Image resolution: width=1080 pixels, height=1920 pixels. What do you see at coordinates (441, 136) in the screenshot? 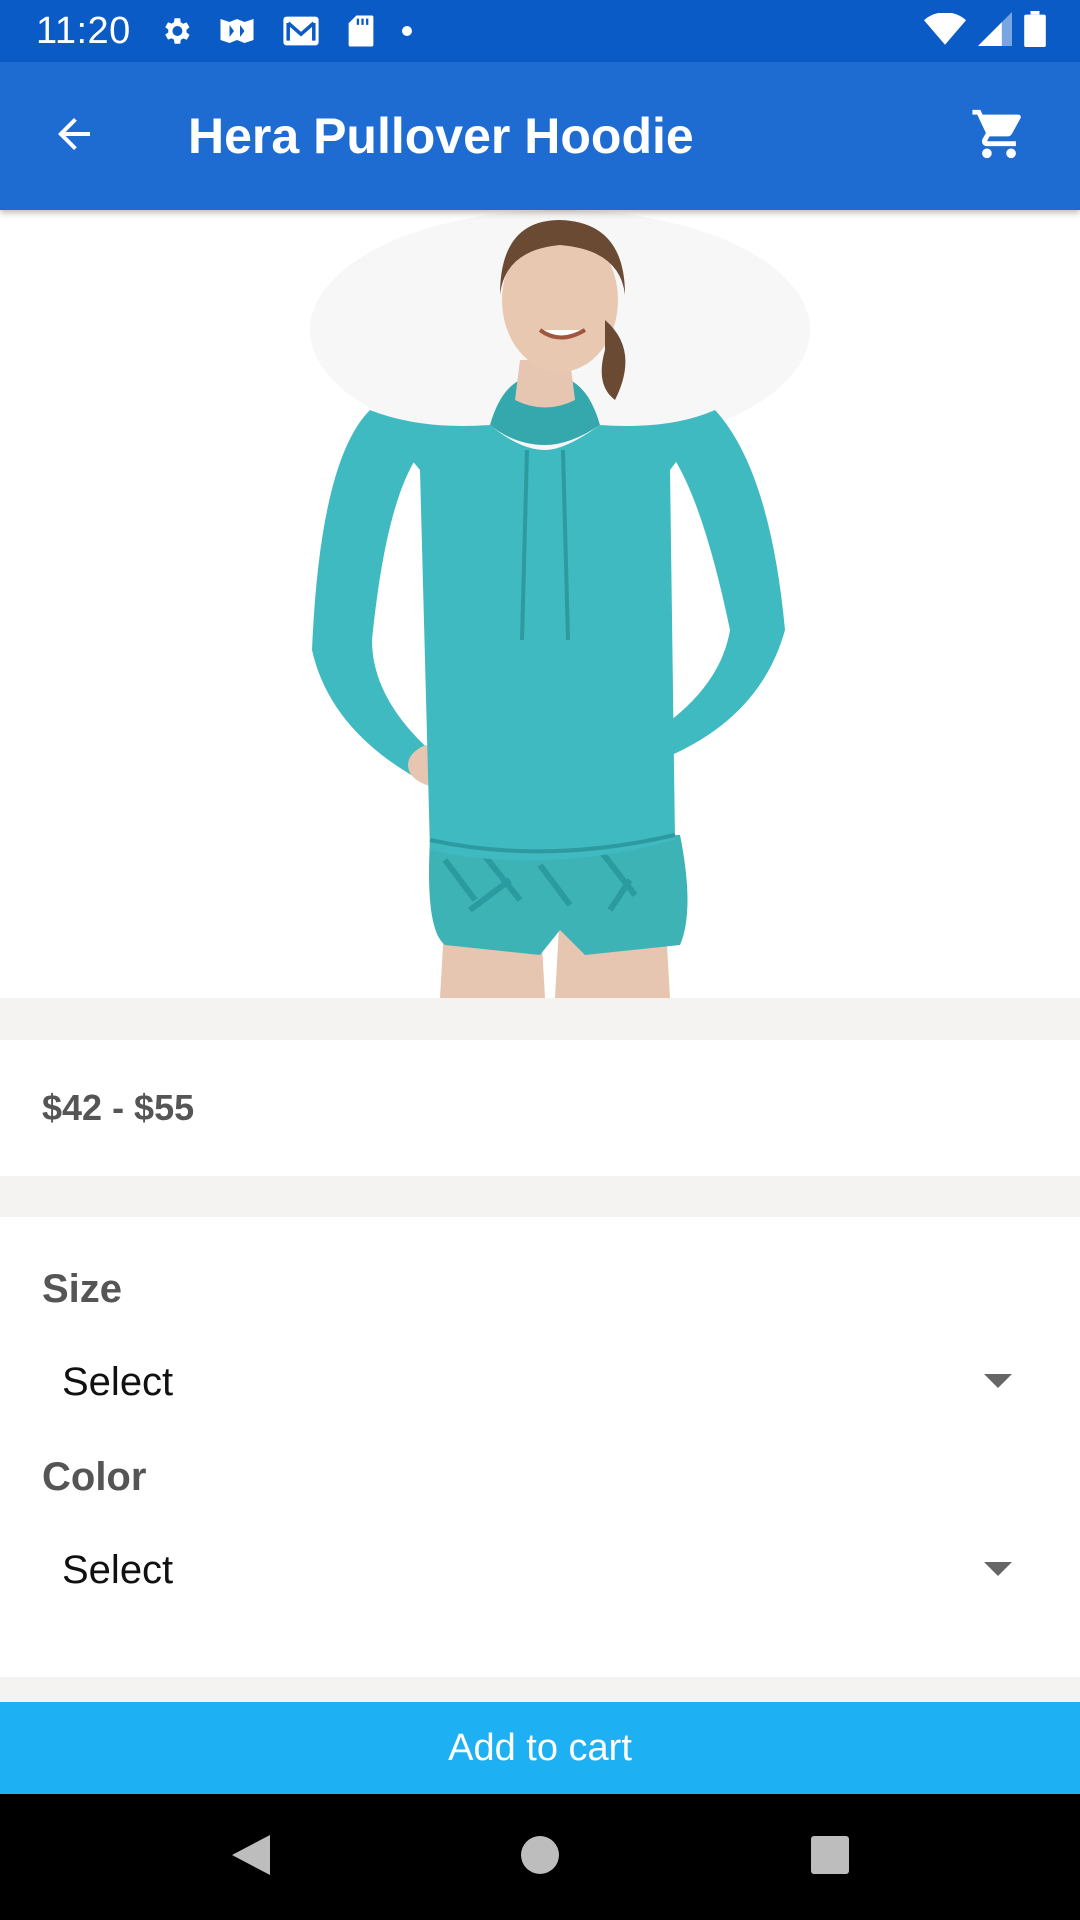
I see `page-title: Hera Pullover Hoodie` at bounding box center [441, 136].